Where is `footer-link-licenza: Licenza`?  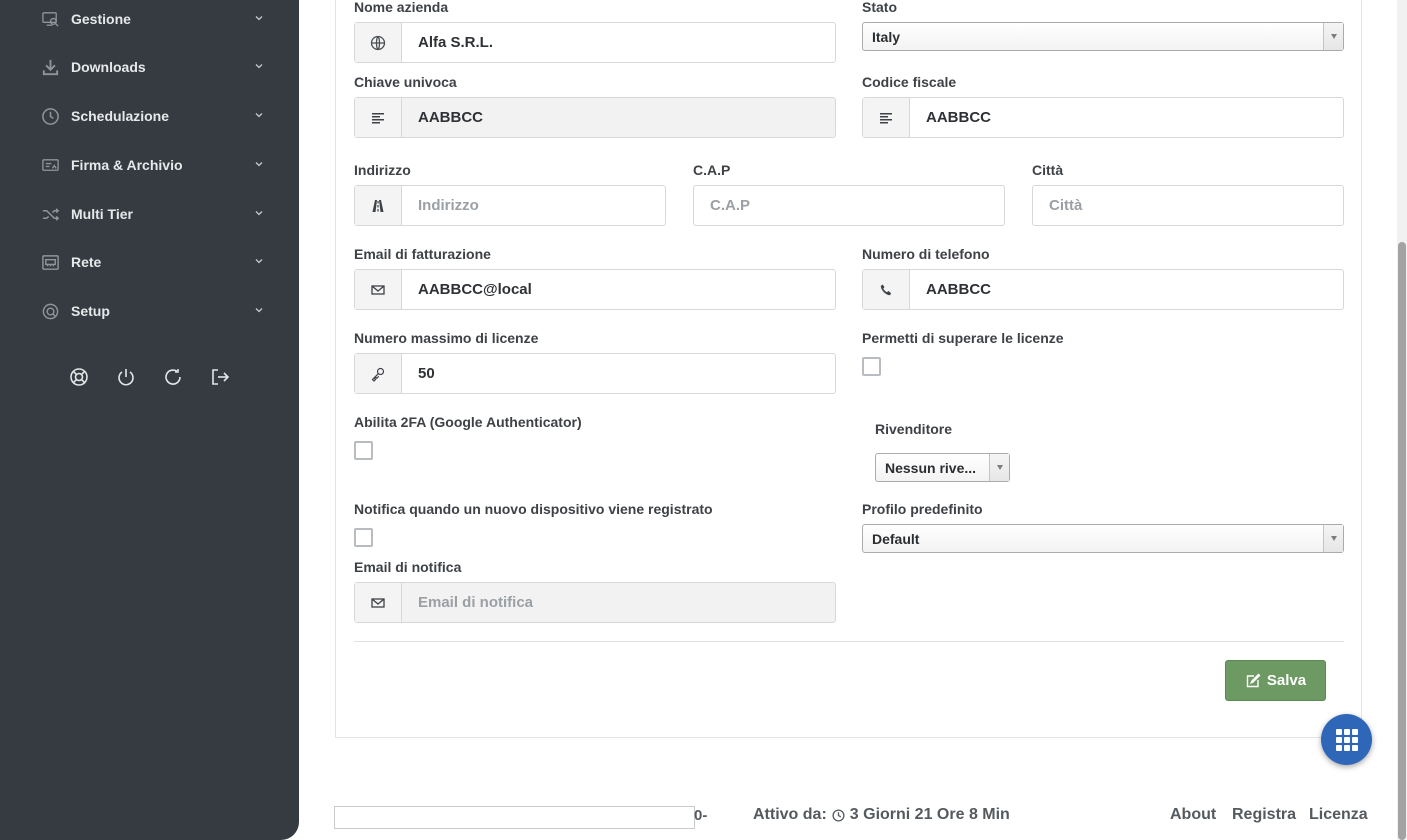
footer-link-licenza: Licenza is located at coordinates (1338, 815).